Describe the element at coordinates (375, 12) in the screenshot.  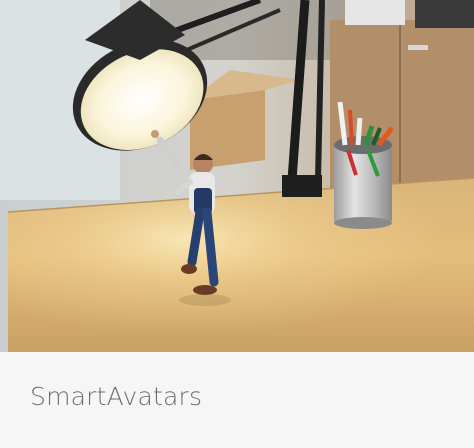
I see `background-printer` at that location.